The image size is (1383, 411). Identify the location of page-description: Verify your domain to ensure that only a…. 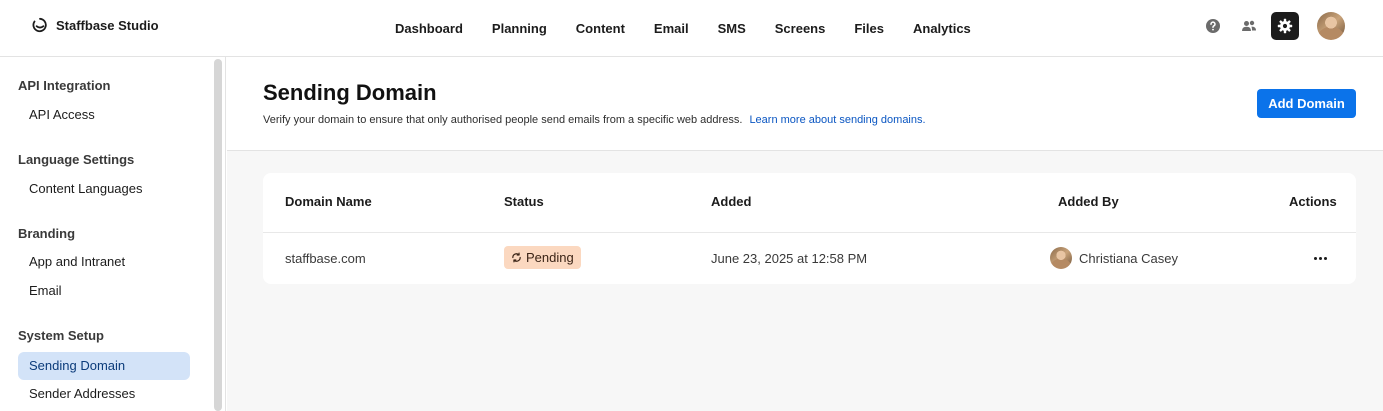
(594, 120).